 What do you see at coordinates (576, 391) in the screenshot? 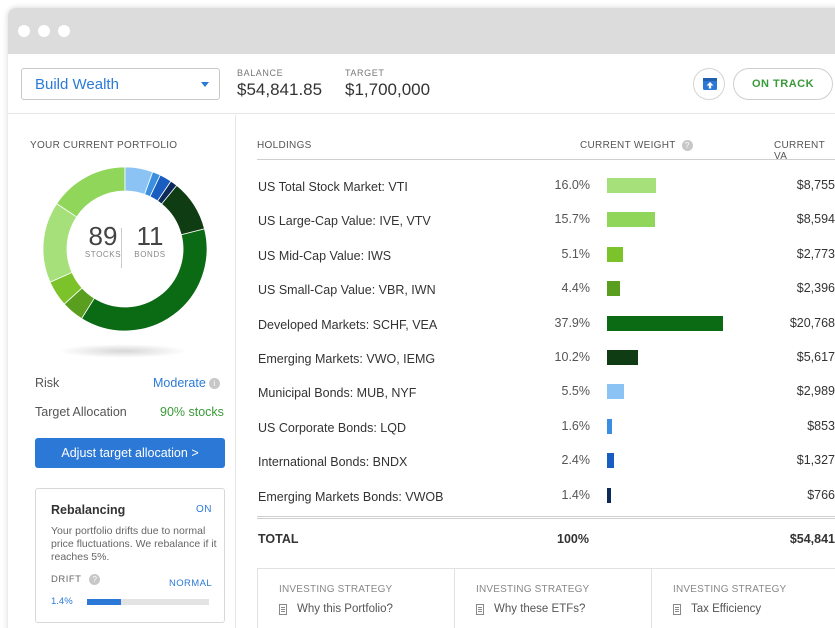
I see `holding-weight-pct: 5.5%` at bounding box center [576, 391].